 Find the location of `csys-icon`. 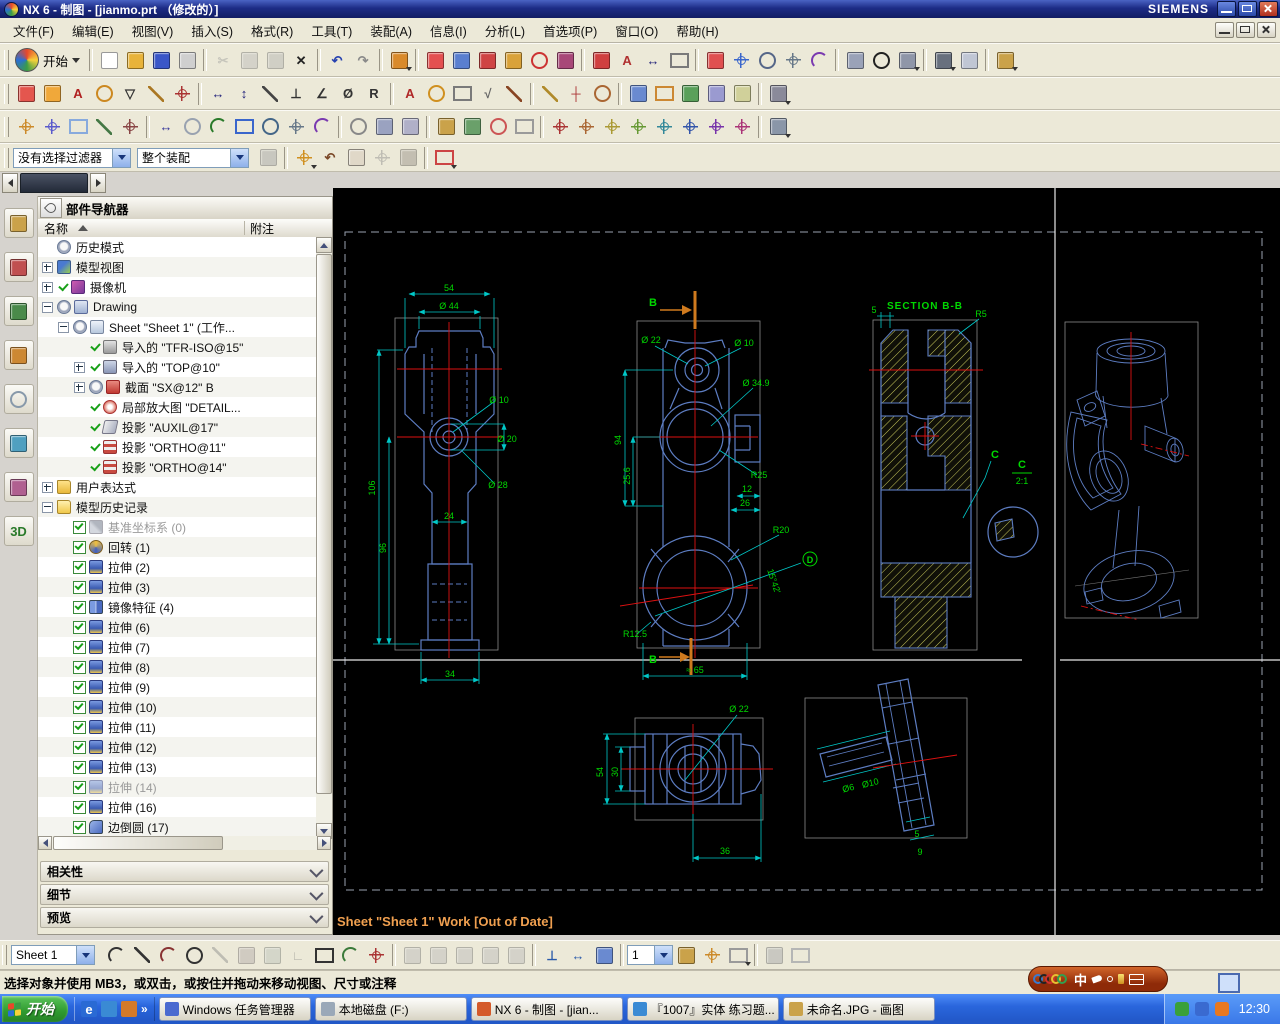

csys-icon is located at coordinates (130, 127).